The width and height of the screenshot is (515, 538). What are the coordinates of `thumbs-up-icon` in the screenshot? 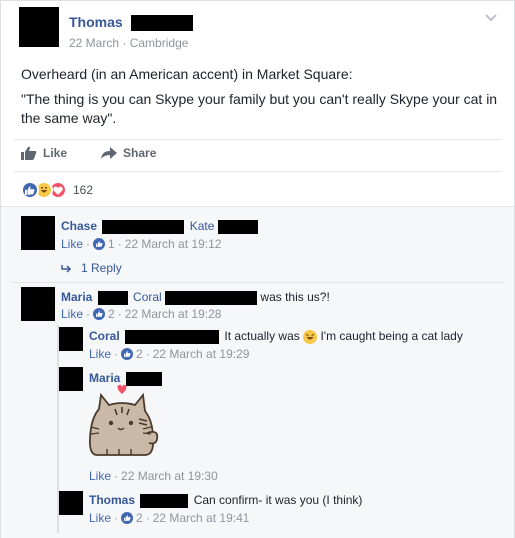 It's located at (29, 153).